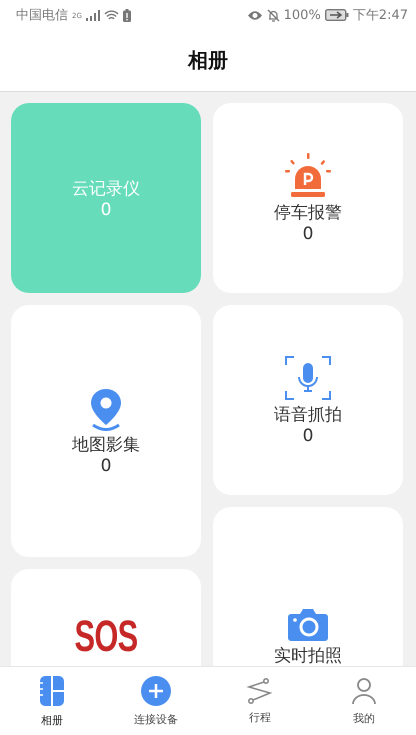 This screenshot has height=735, width=416. I want to click on album-card: 语音抓拍 0, so click(308, 400).